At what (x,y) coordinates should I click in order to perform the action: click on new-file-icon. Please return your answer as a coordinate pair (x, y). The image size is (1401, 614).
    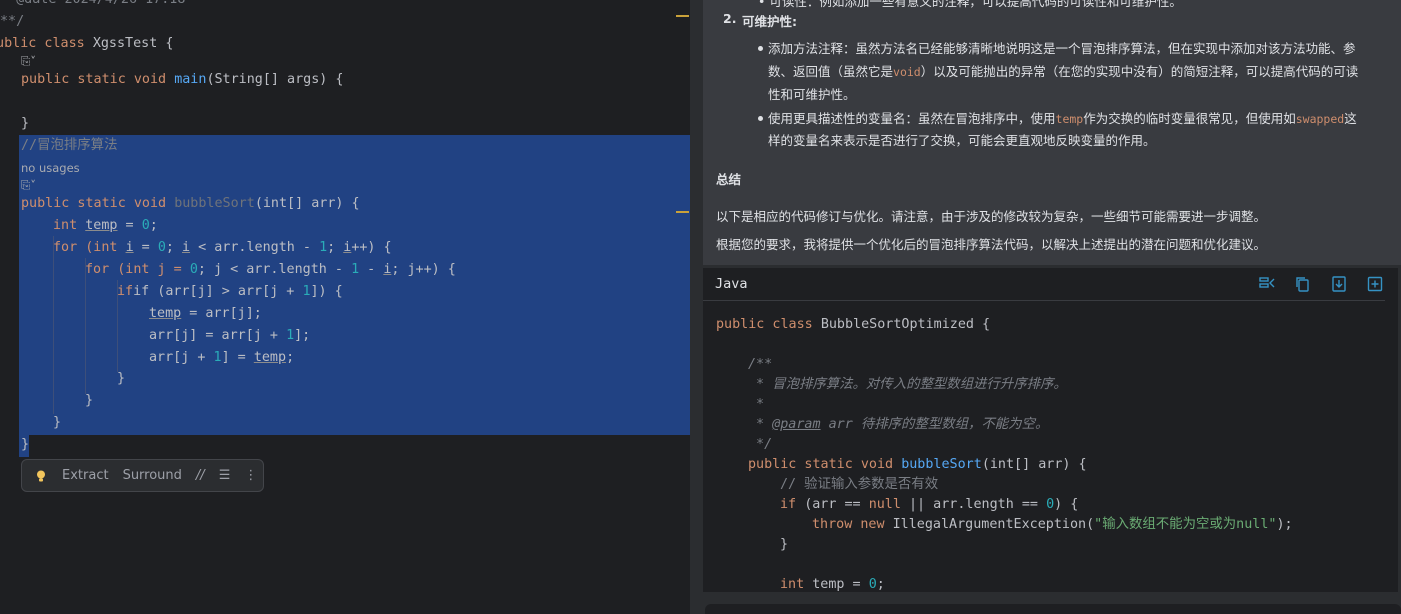
    Looking at the image, I should click on (1375, 284).